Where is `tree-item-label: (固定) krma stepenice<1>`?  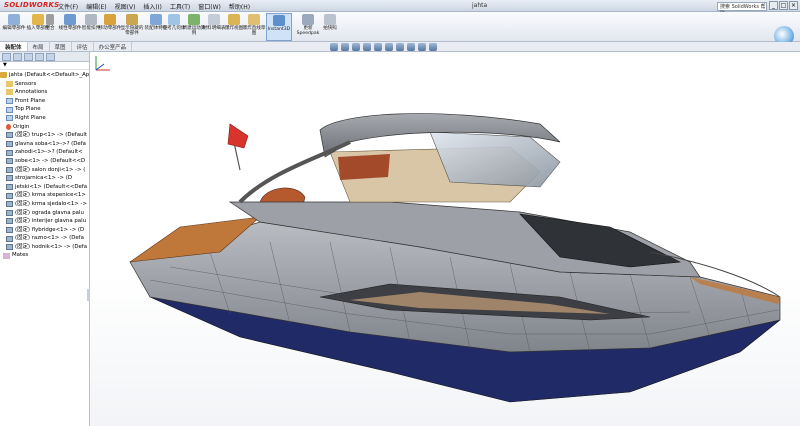
tree-item-label: (固定) krma stepenice<1> is located at coordinates (50, 195).